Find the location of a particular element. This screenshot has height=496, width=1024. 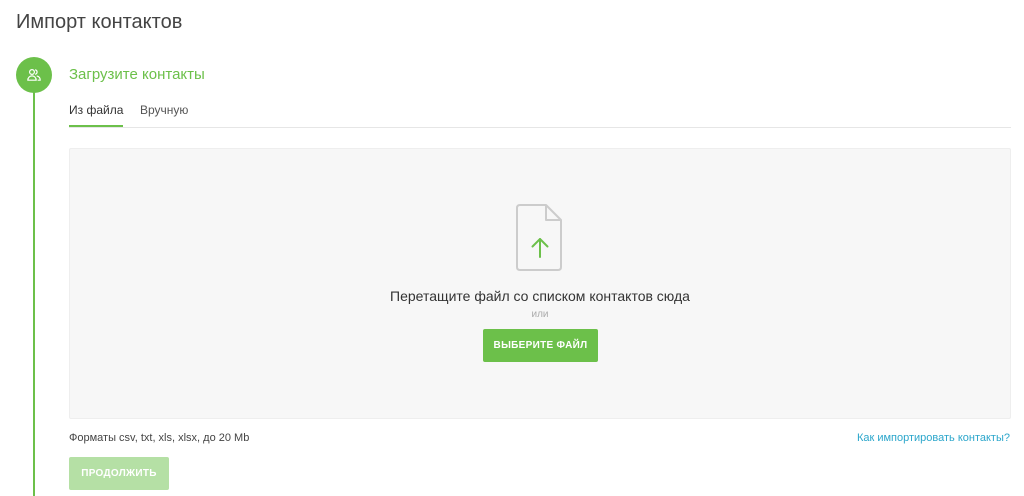

tab-from-file: Из файла is located at coordinates (96, 115).